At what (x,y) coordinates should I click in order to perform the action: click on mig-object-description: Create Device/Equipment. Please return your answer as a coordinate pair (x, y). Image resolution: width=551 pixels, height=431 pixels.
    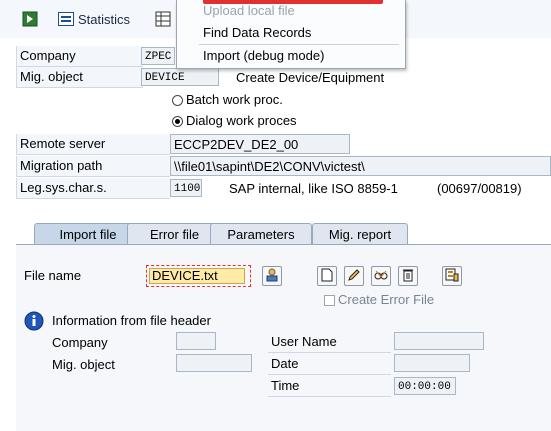
    Looking at the image, I should click on (310, 77).